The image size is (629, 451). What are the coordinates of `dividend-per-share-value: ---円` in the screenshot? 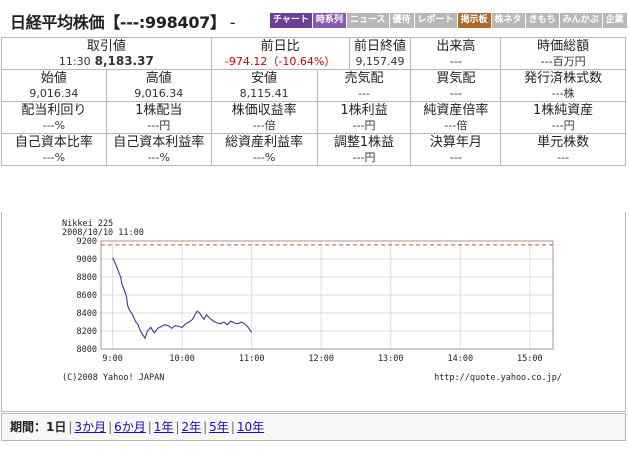 It's located at (159, 125).